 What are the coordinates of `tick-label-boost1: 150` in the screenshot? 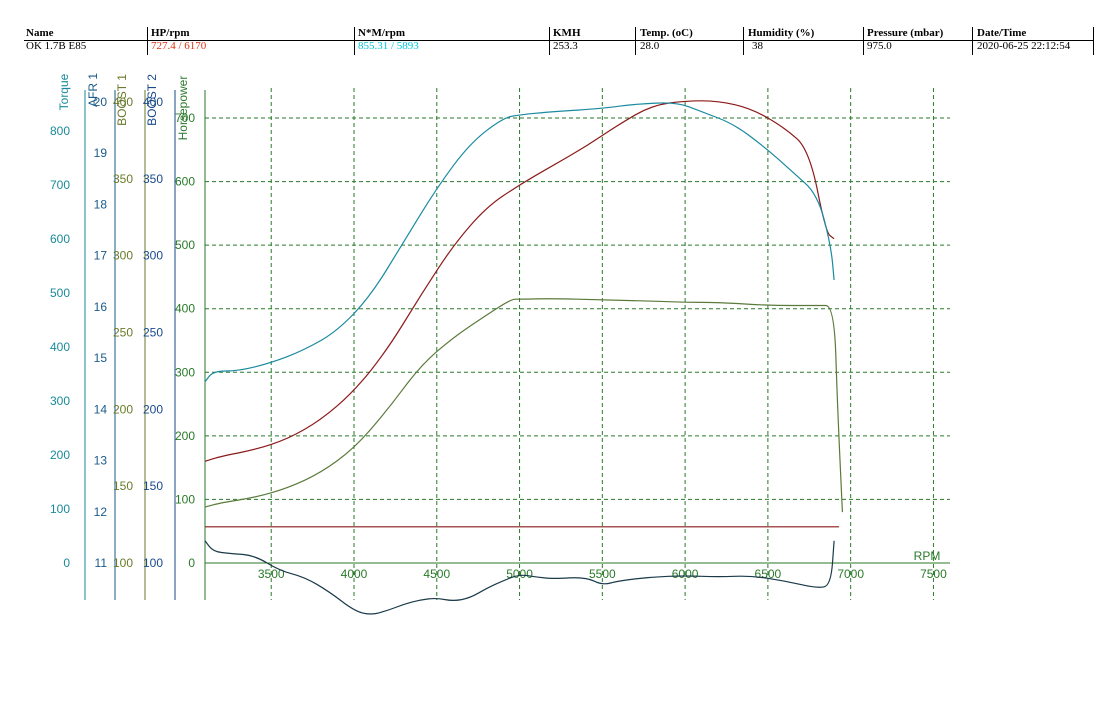 It's located at (123, 486).